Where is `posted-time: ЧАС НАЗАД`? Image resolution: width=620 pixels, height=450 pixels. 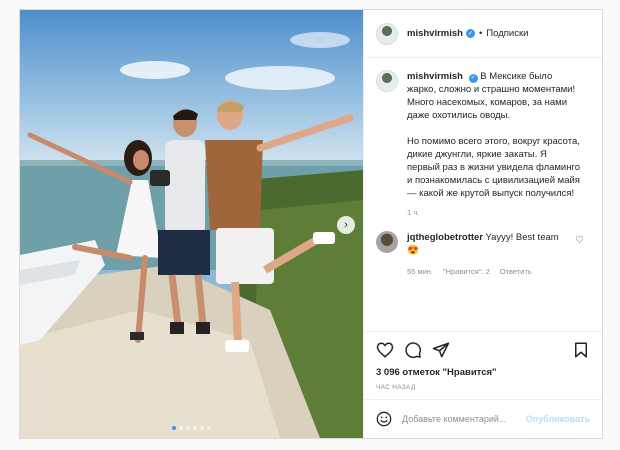
posted-time: ЧАС НАЗАД is located at coordinates (483, 389).